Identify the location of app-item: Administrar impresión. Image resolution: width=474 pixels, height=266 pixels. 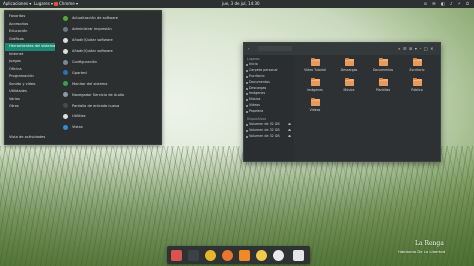
(110, 29).